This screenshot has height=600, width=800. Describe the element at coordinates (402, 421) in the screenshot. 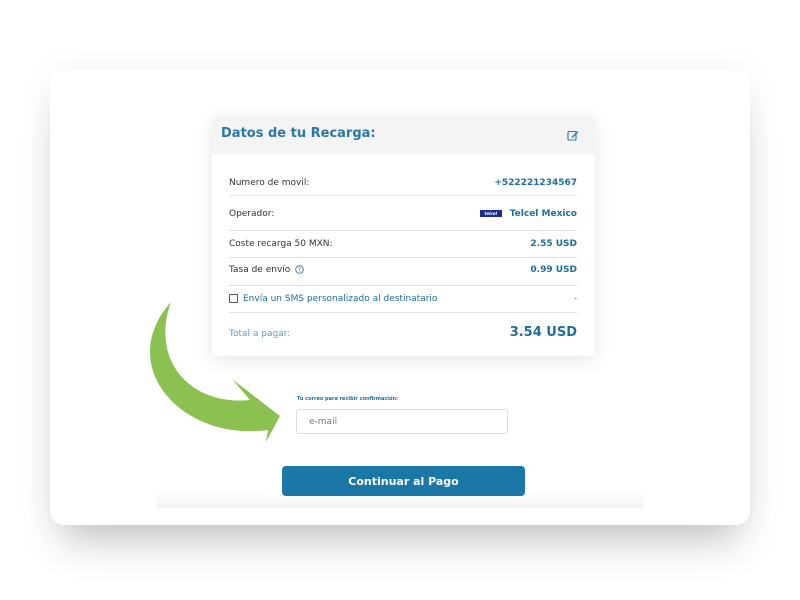

I see `email-input` at that location.